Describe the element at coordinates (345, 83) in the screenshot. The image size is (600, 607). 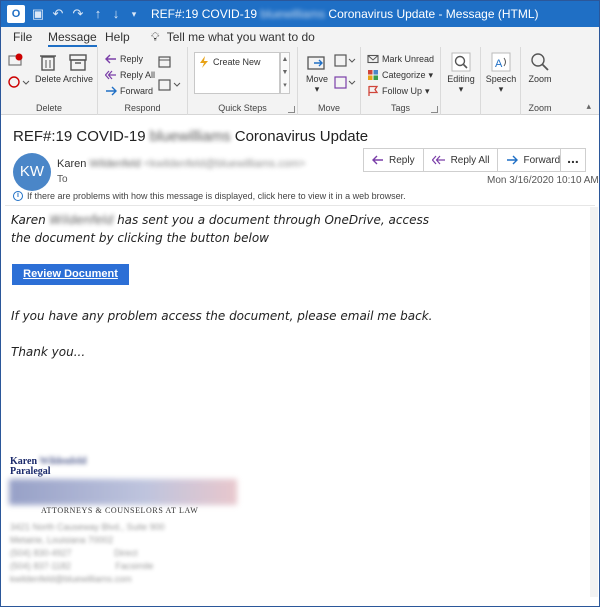
I see `onenote-icon` at that location.